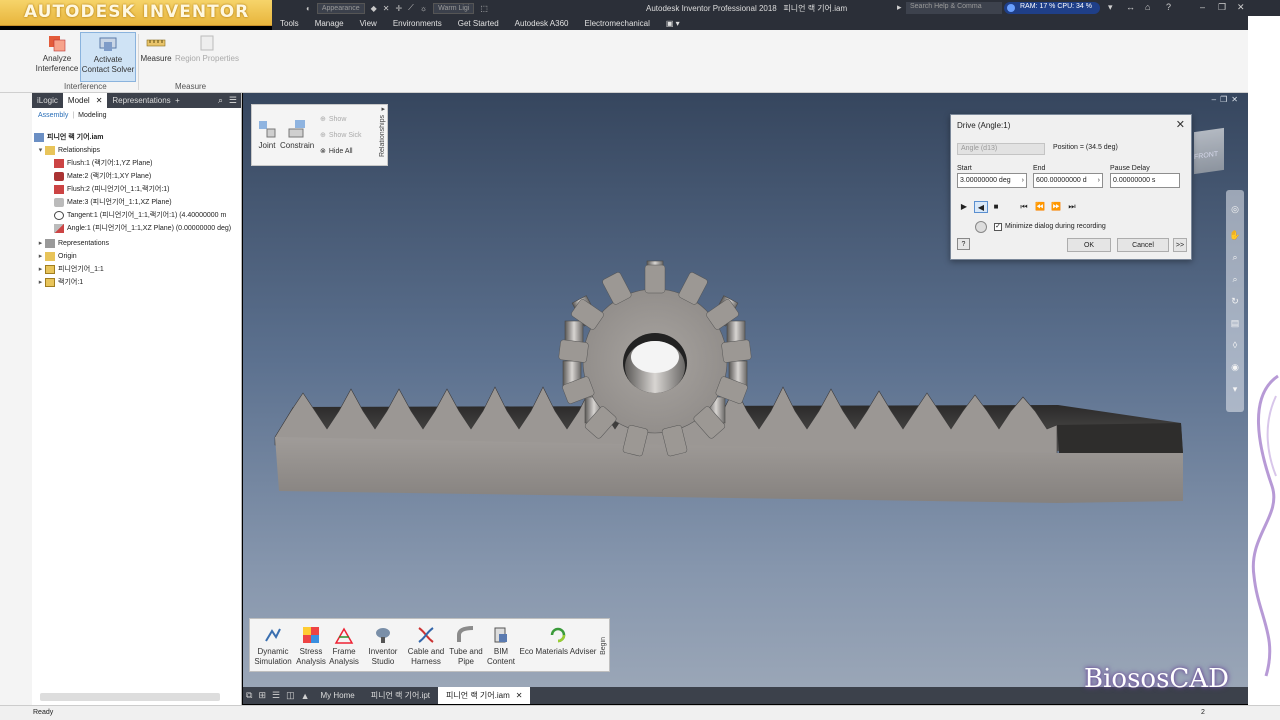 This screenshot has height=720, width=1280. I want to click on tree-origin: ▸ Origin, so click(56, 256).